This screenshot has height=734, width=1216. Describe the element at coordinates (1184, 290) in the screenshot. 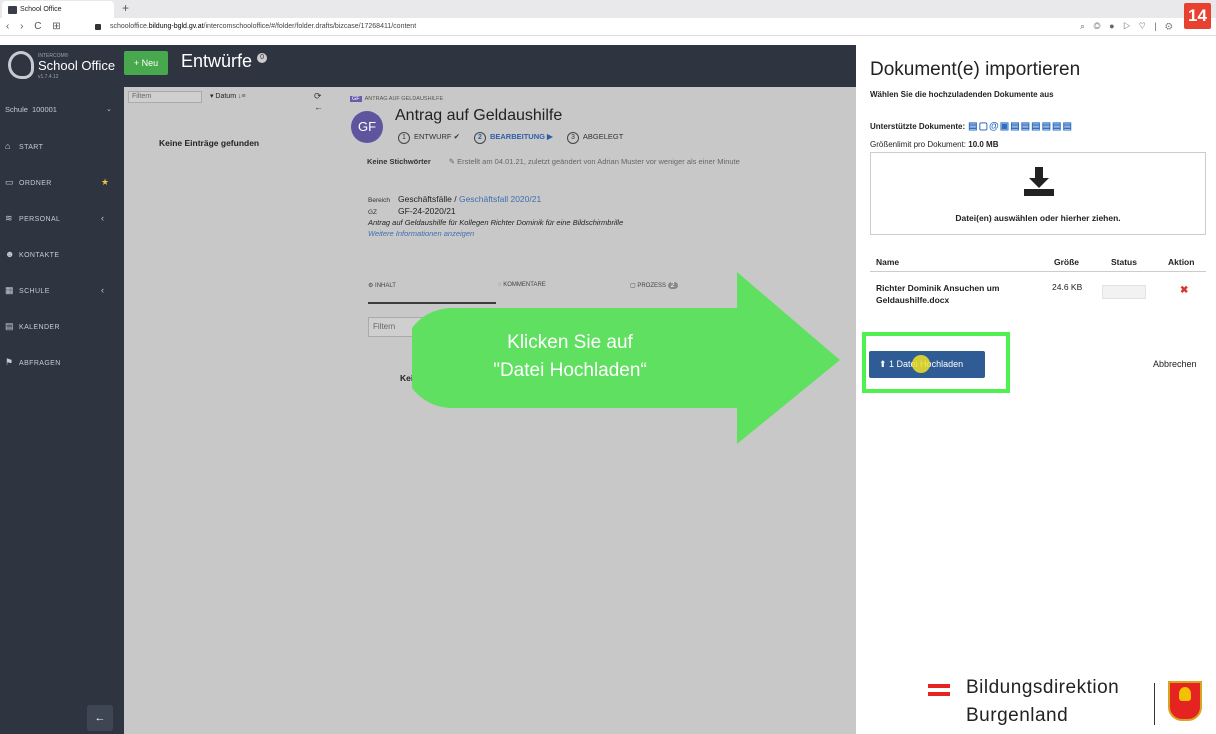

I see `remove-file-icon: ✖` at that location.